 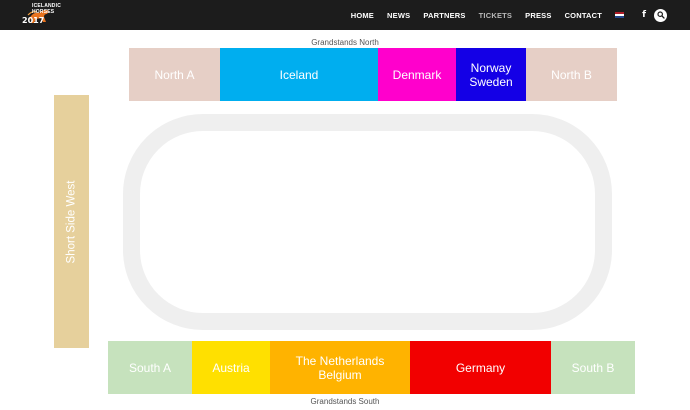 I want to click on section-netherlands-belgium: The Netherlands Belgium, so click(x=340, y=367).